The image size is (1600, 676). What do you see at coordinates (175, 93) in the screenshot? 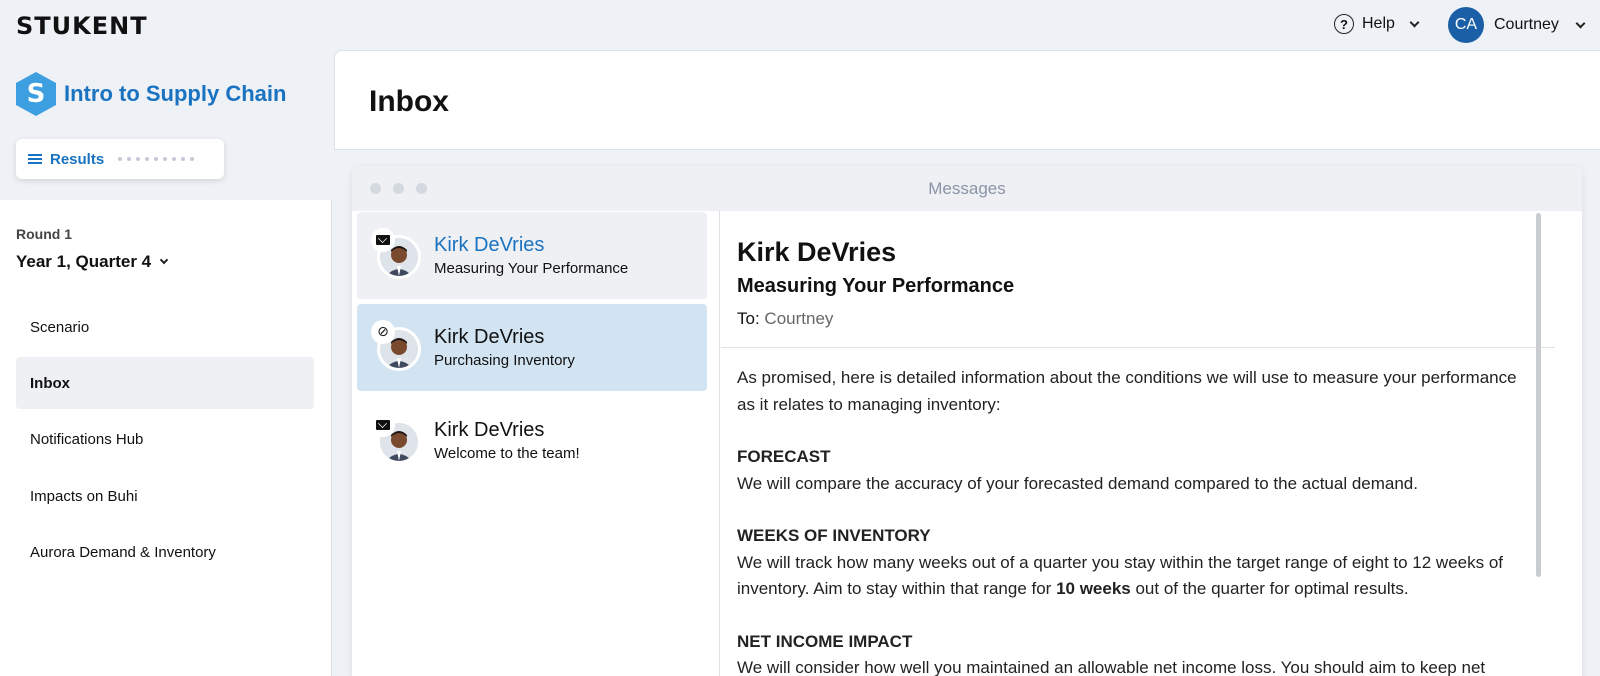
I see `course-title: Intro to Supply Chain` at bounding box center [175, 93].